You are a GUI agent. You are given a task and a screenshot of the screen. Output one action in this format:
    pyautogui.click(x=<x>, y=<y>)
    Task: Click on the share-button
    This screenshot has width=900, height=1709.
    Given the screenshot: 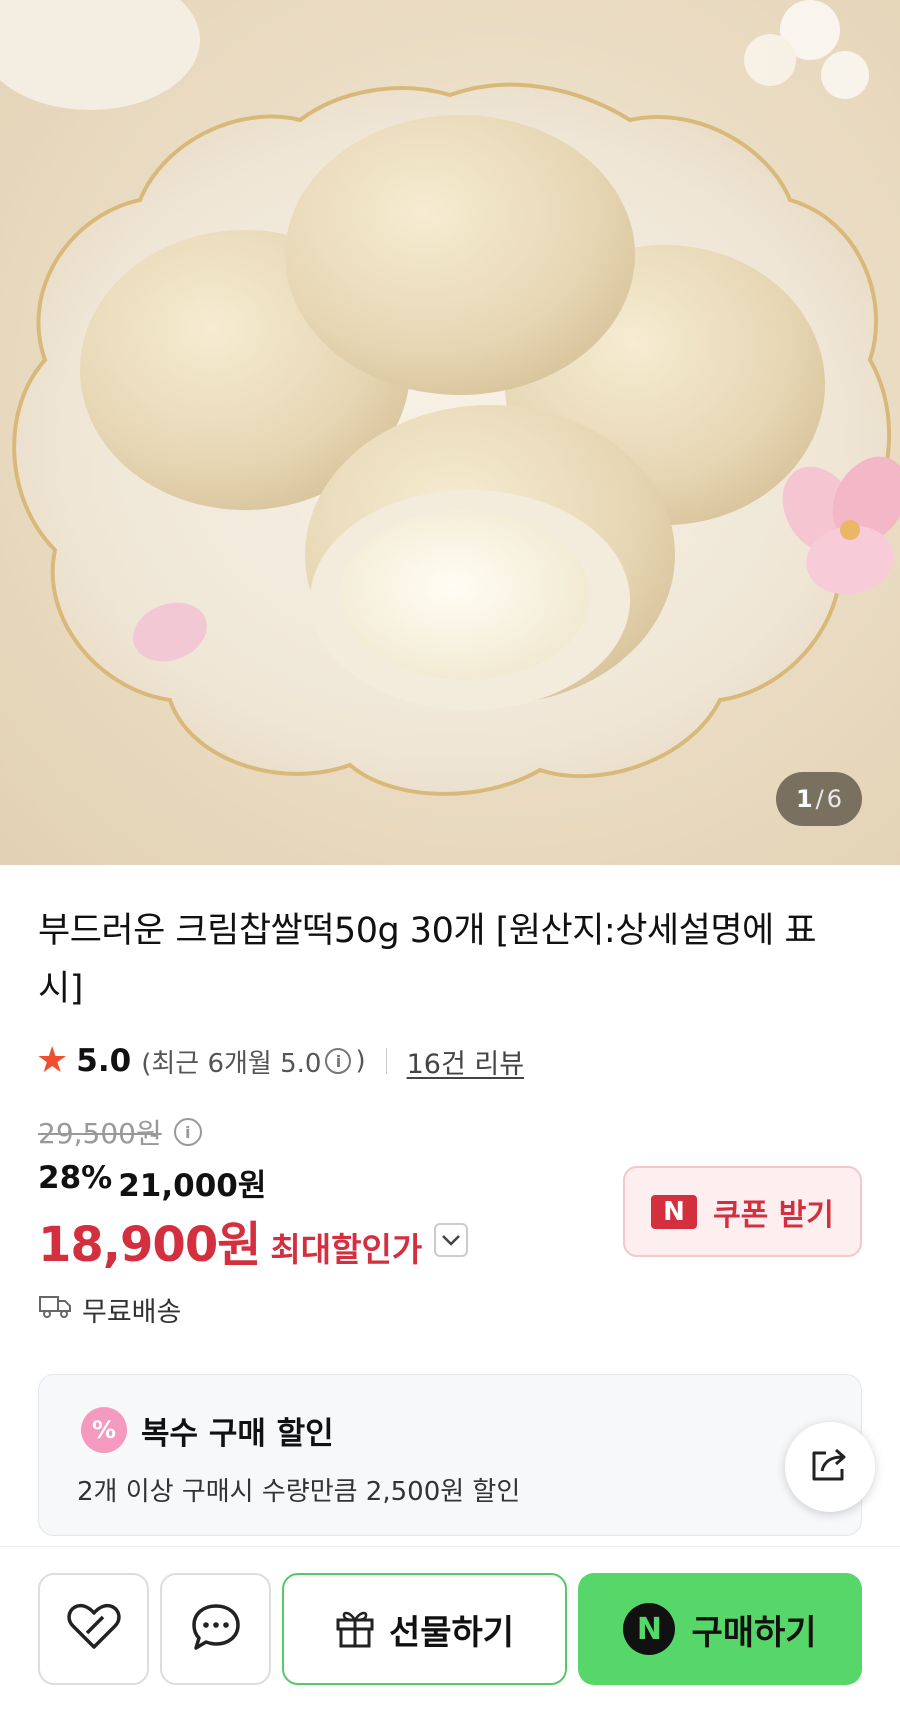 What is the action you would take?
    pyautogui.click(x=830, y=1467)
    